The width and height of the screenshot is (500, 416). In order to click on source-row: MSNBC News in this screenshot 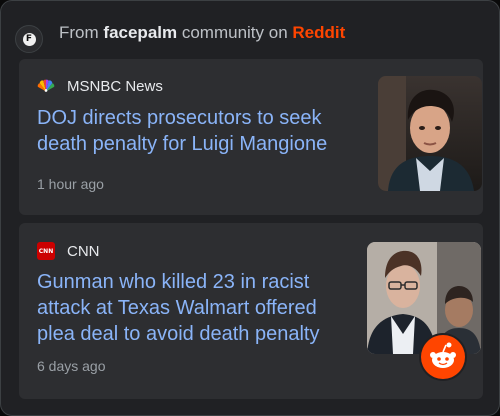, I will do `click(100, 86)`.